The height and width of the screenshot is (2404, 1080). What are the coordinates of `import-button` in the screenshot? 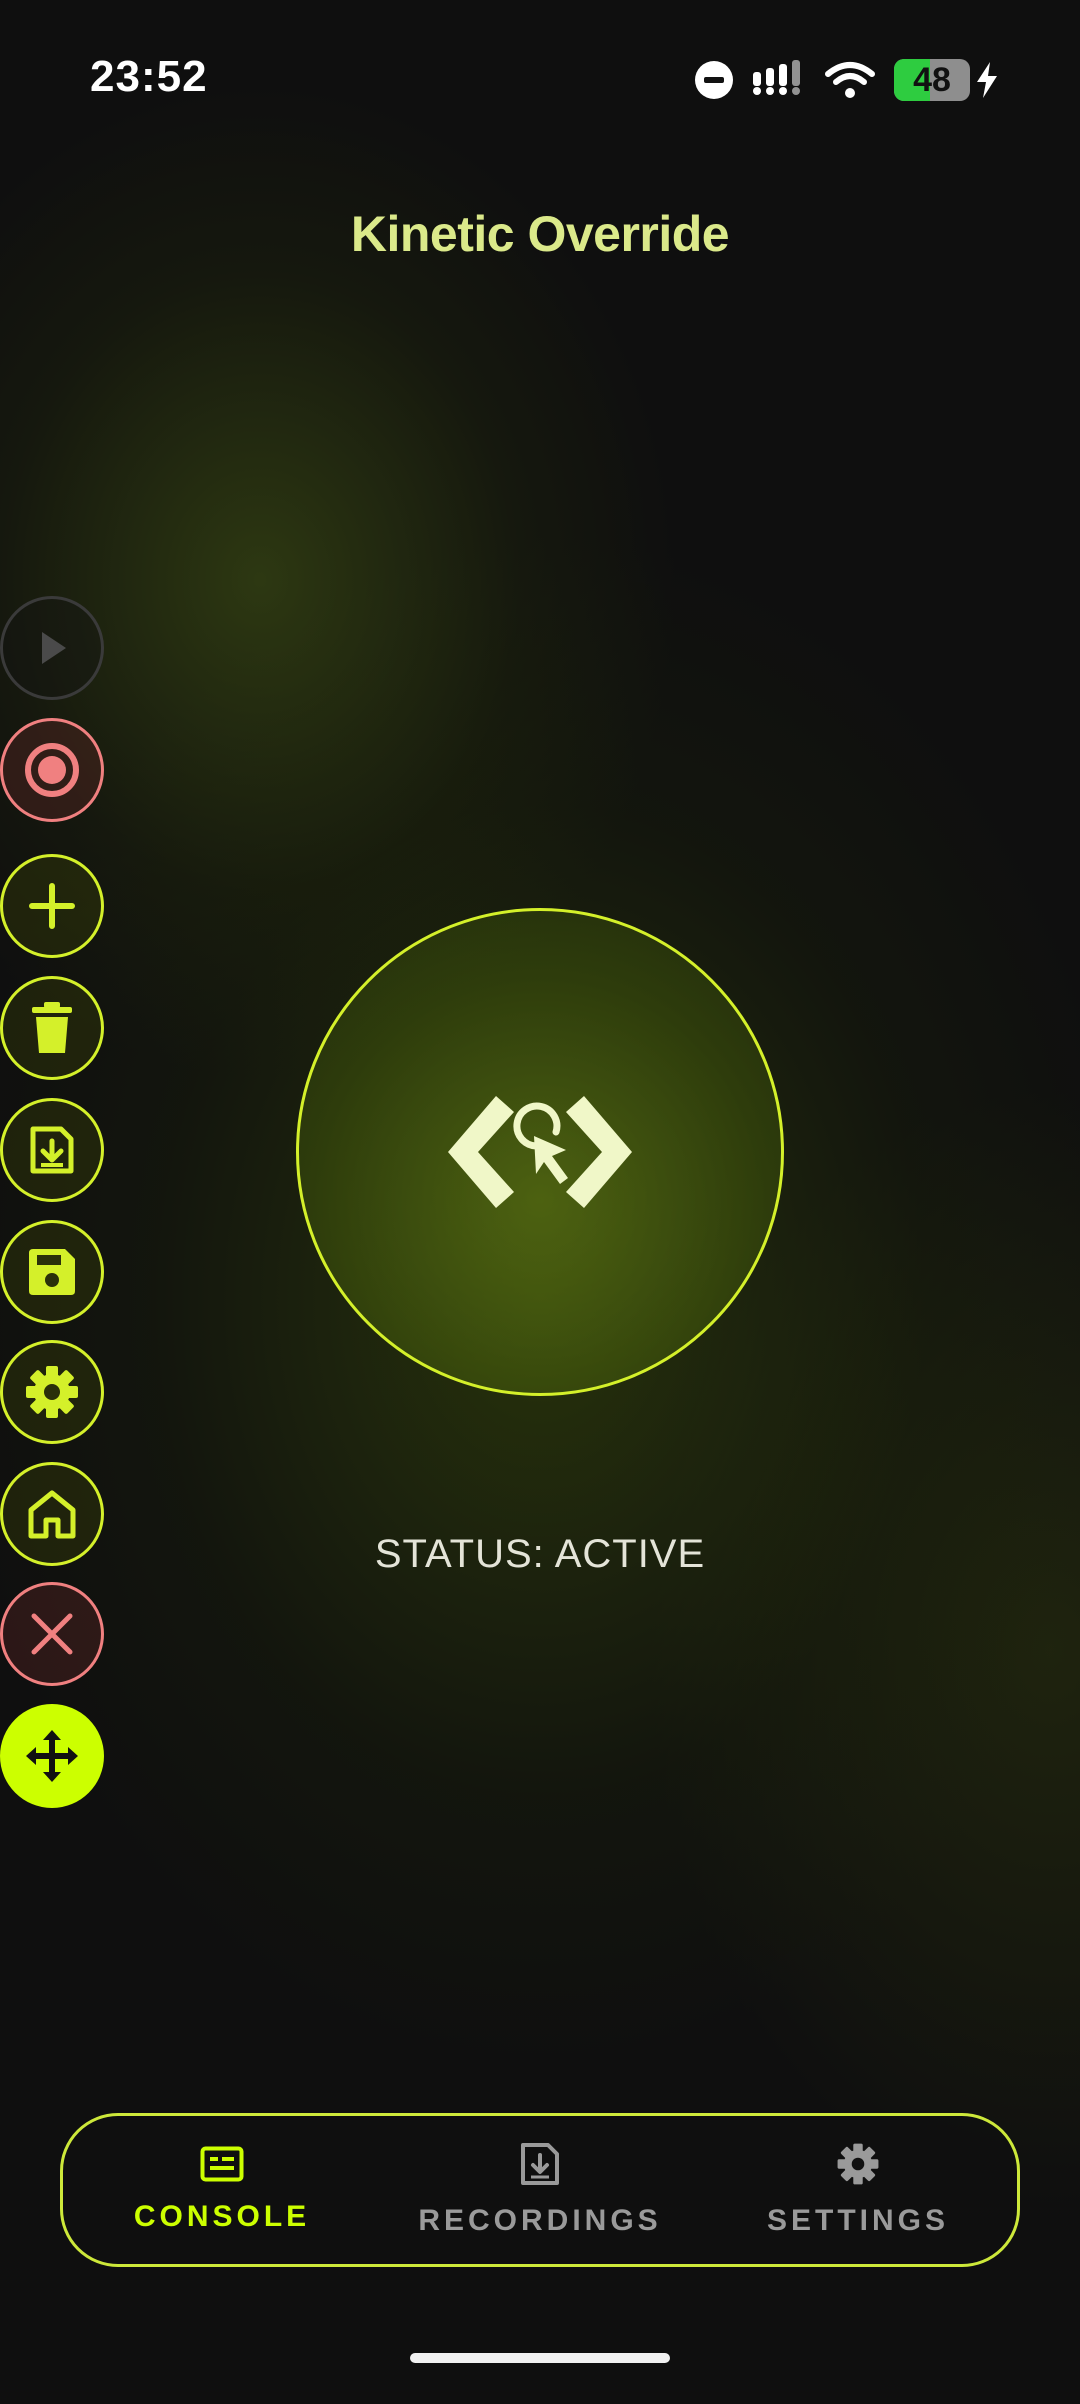 It's located at (52, 1150).